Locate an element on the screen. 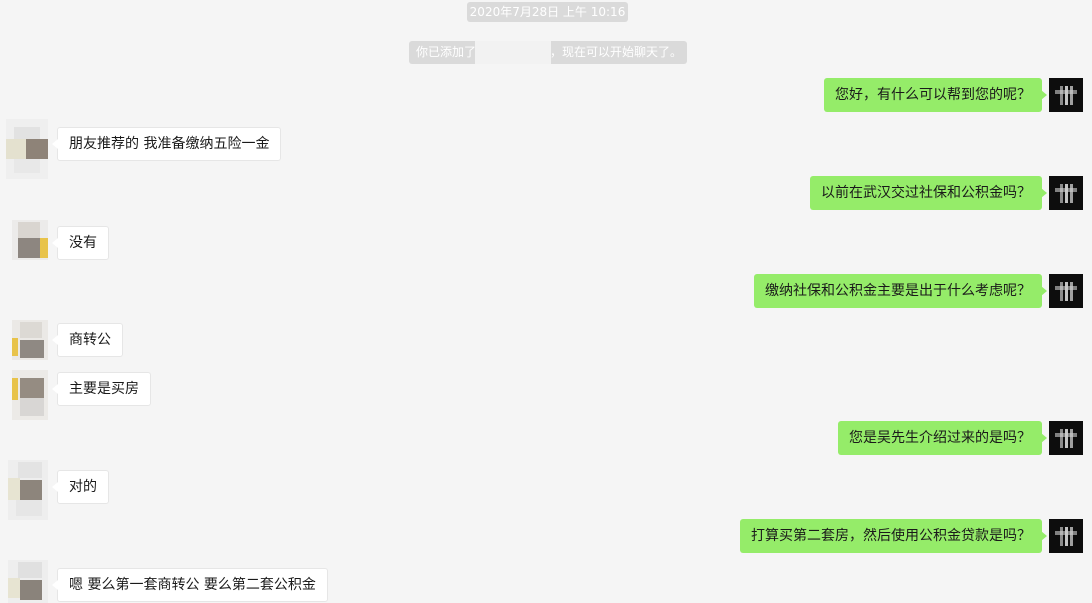 This screenshot has height=603, width=1092. friend-added-suffix: ，现在可以开始聊天了。 is located at coordinates (616, 52).